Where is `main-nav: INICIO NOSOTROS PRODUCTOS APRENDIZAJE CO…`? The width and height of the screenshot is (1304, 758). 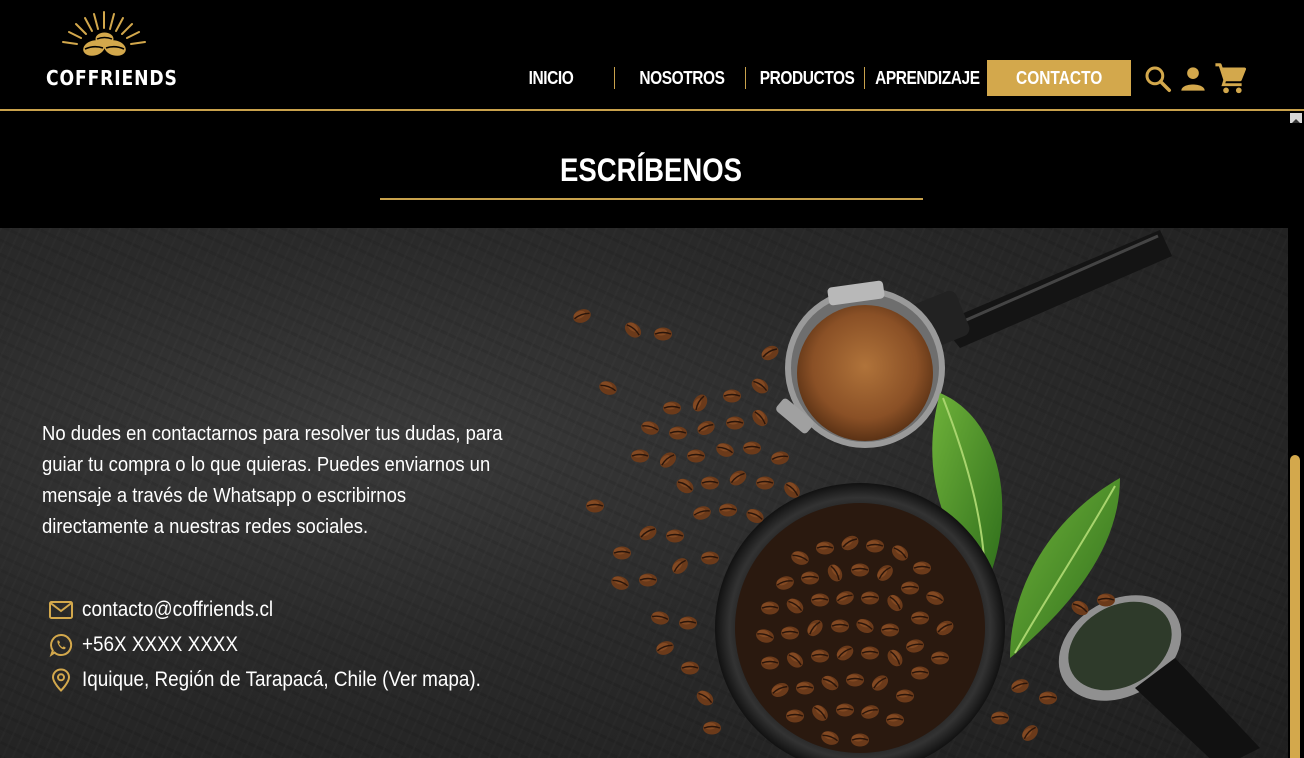
main-nav: INICIO NOSOTROS PRODUCTOS APRENDIZAJE CO… is located at coordinates (826, 78).